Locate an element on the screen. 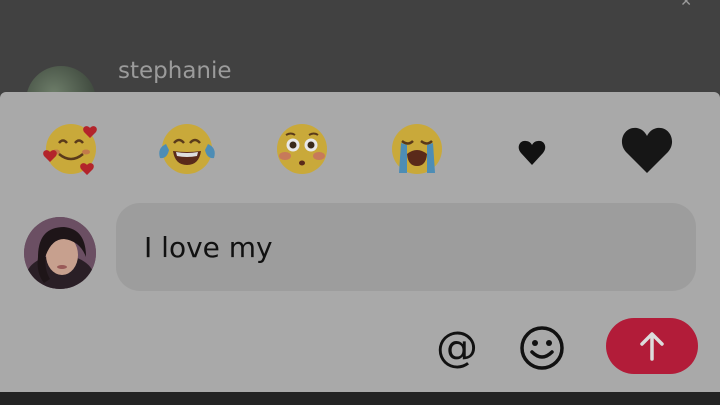  black-heart-icon is located at coordinates (647, 149).